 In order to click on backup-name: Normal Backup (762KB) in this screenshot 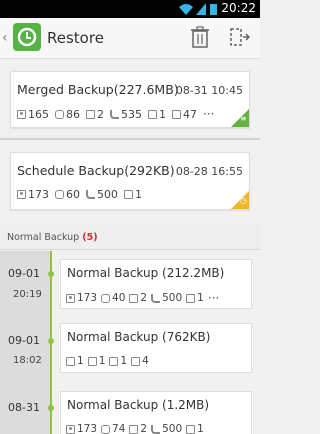, I will do `click(139, 337)`.